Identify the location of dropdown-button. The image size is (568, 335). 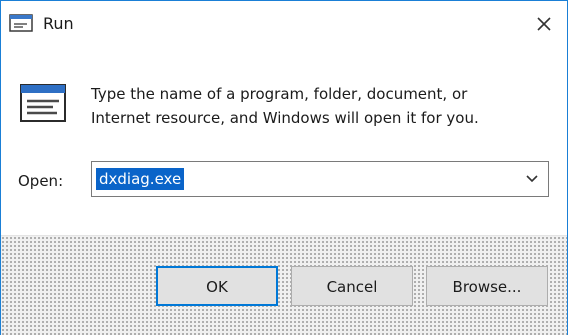
(532, 179).